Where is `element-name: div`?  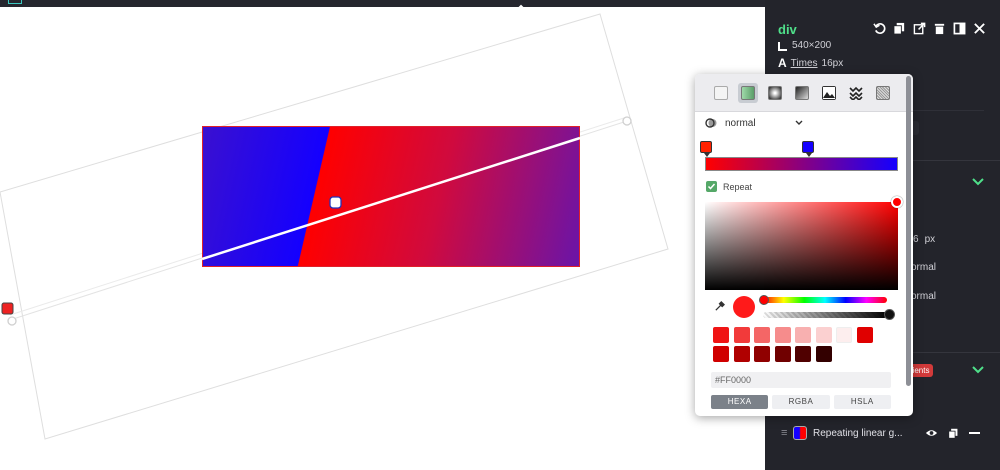
element-name: div is located at coordinates (787, 29).